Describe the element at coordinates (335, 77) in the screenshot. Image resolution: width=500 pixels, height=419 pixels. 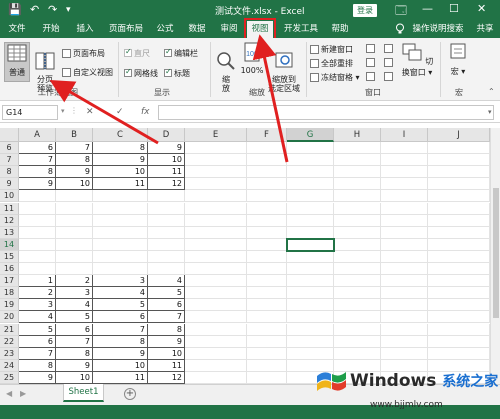
I see `freeze-panes-button: 冻结窗格 ▾` at that location.